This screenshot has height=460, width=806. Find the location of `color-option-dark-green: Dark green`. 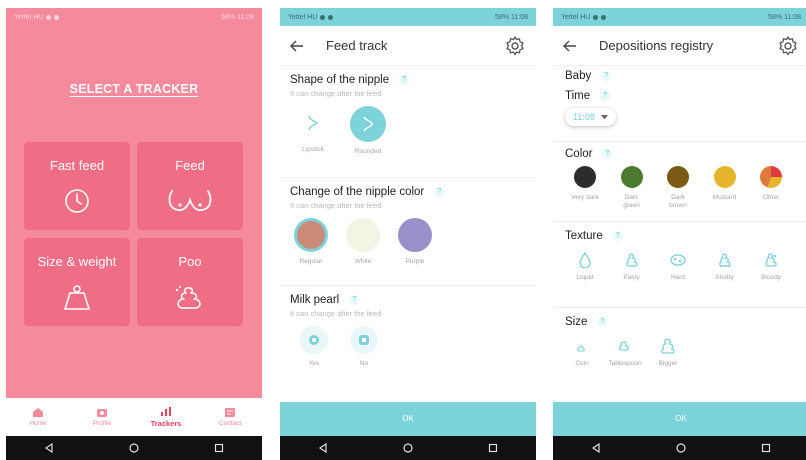

color-option-dark-green: Dark green is located at coordinates (632, 188).